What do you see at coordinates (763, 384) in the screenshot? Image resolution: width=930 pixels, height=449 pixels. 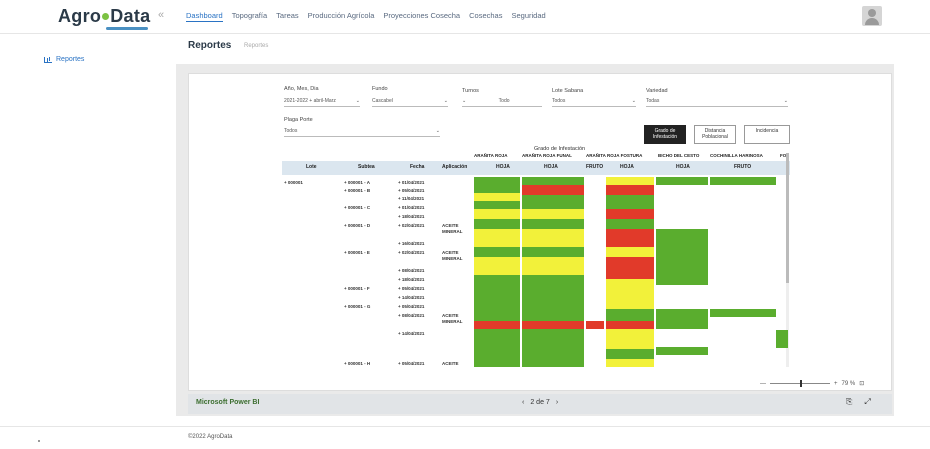 I see `zoom-out-button: —` at bounding box center [763, 384].